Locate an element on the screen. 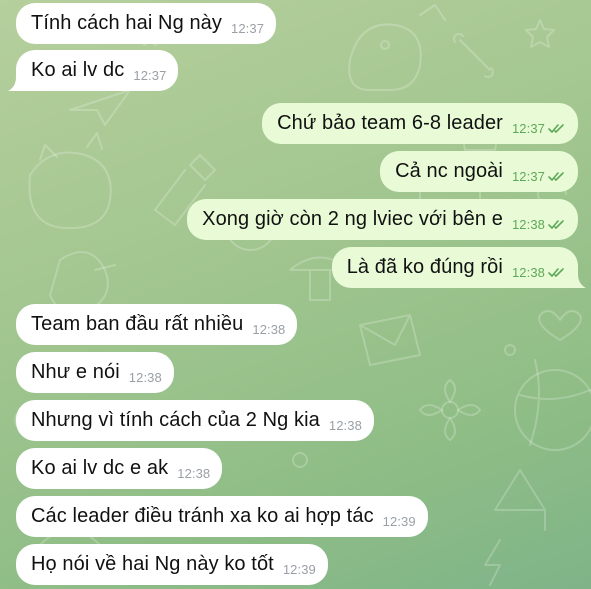 The height and width of the screenshot is (589, 591). message-bubble-outgoing: Chứ bảo team 6-8 leader 12:37 is located at coordinates (420, 123).